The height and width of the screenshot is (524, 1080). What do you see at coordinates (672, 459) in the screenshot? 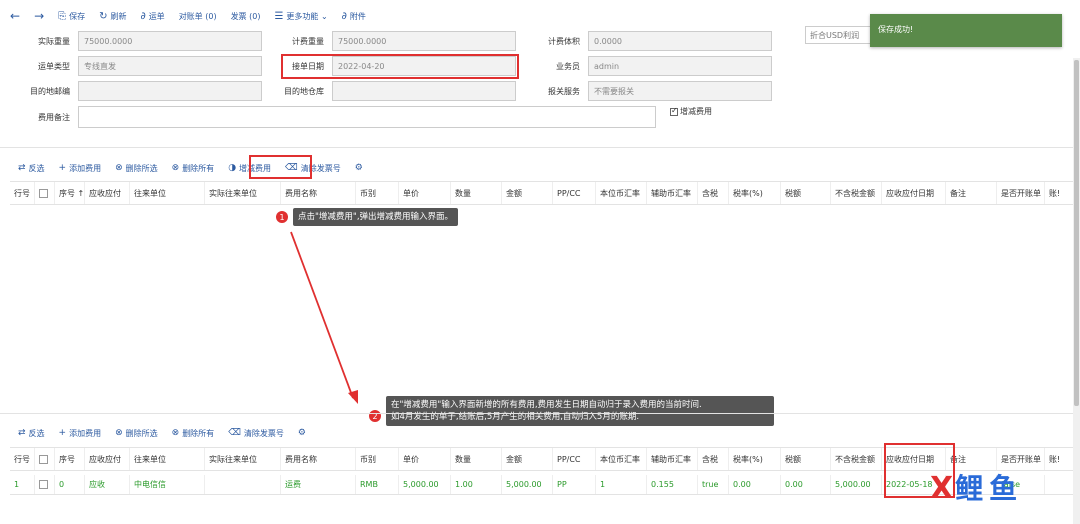
I see `col-header: 辅助币汇率` at bounding box center [672, 459].